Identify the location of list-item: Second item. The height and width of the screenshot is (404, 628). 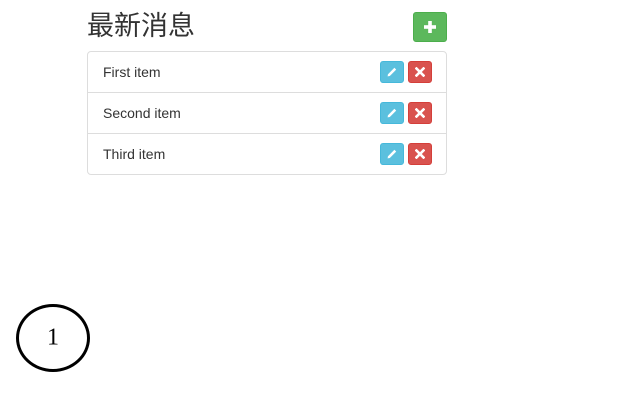
(267, 112).